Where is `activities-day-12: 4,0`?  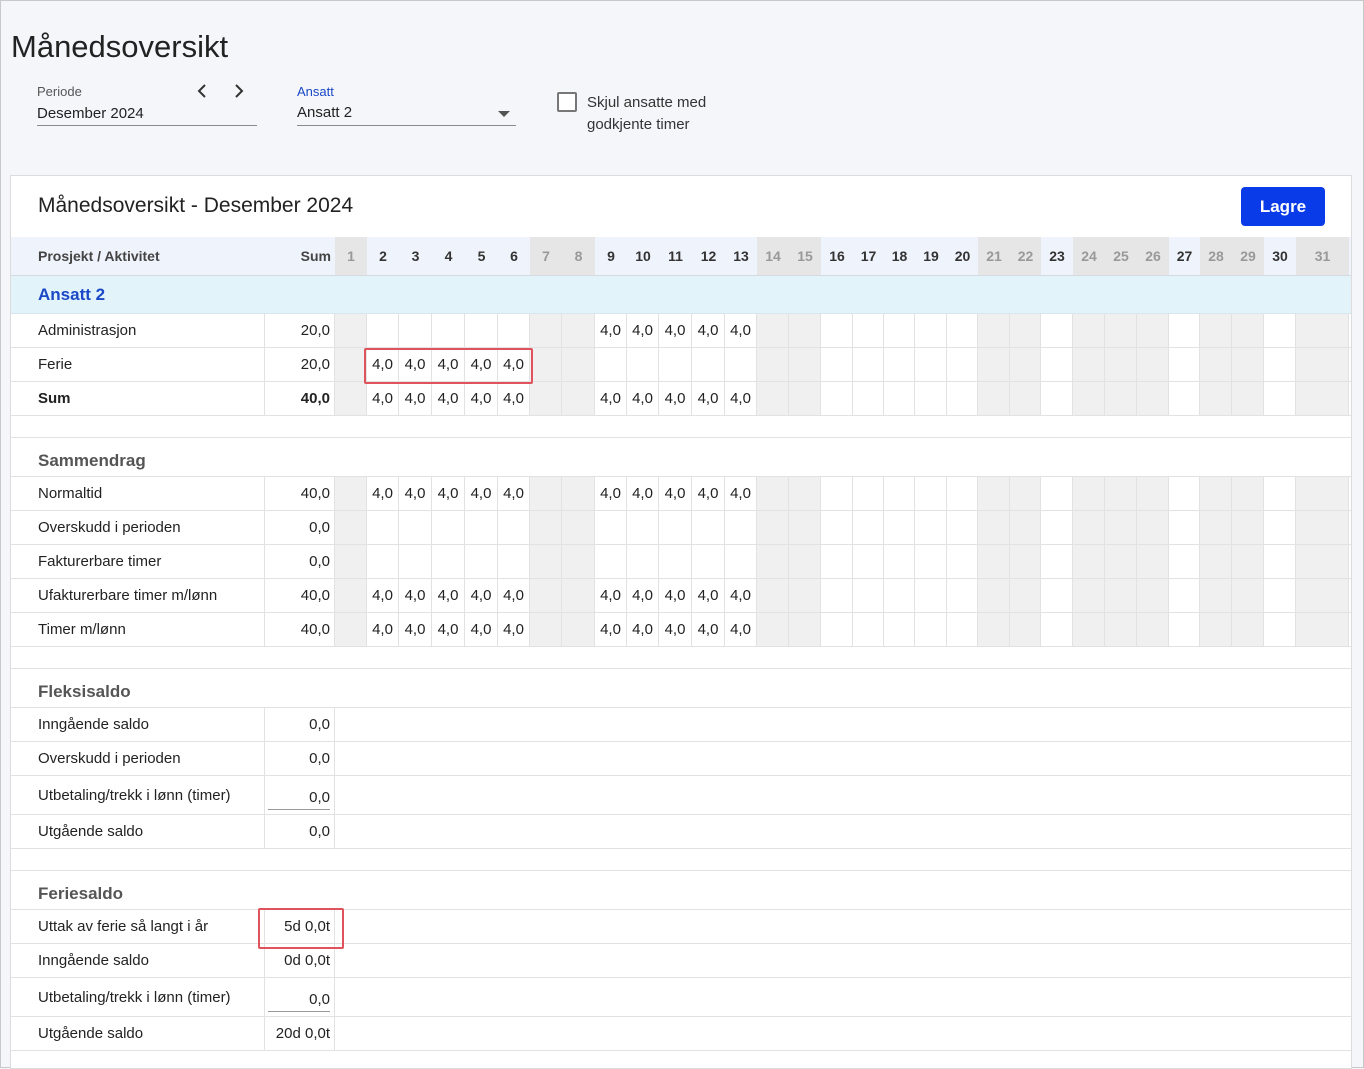
activities-day-12: 4,0 is located at coordinates (708, 330).